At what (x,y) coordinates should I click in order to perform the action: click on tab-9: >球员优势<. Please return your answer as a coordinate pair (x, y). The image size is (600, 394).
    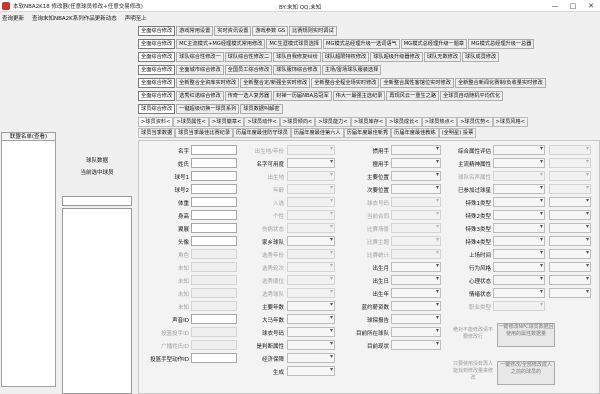
    Looking at the image, I should click on (475, 122).